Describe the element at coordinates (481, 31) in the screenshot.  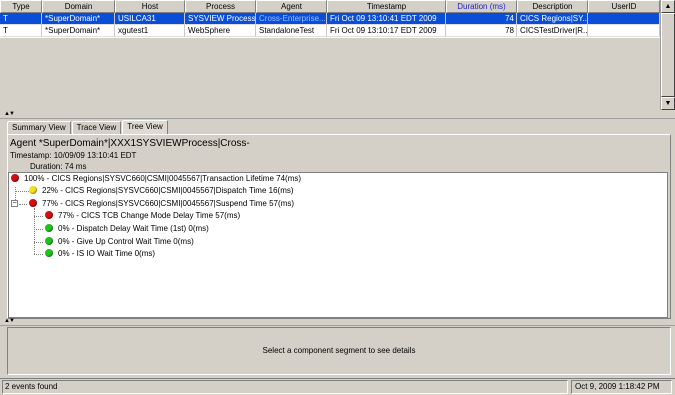
I see `cell-duration: 78` at that location.